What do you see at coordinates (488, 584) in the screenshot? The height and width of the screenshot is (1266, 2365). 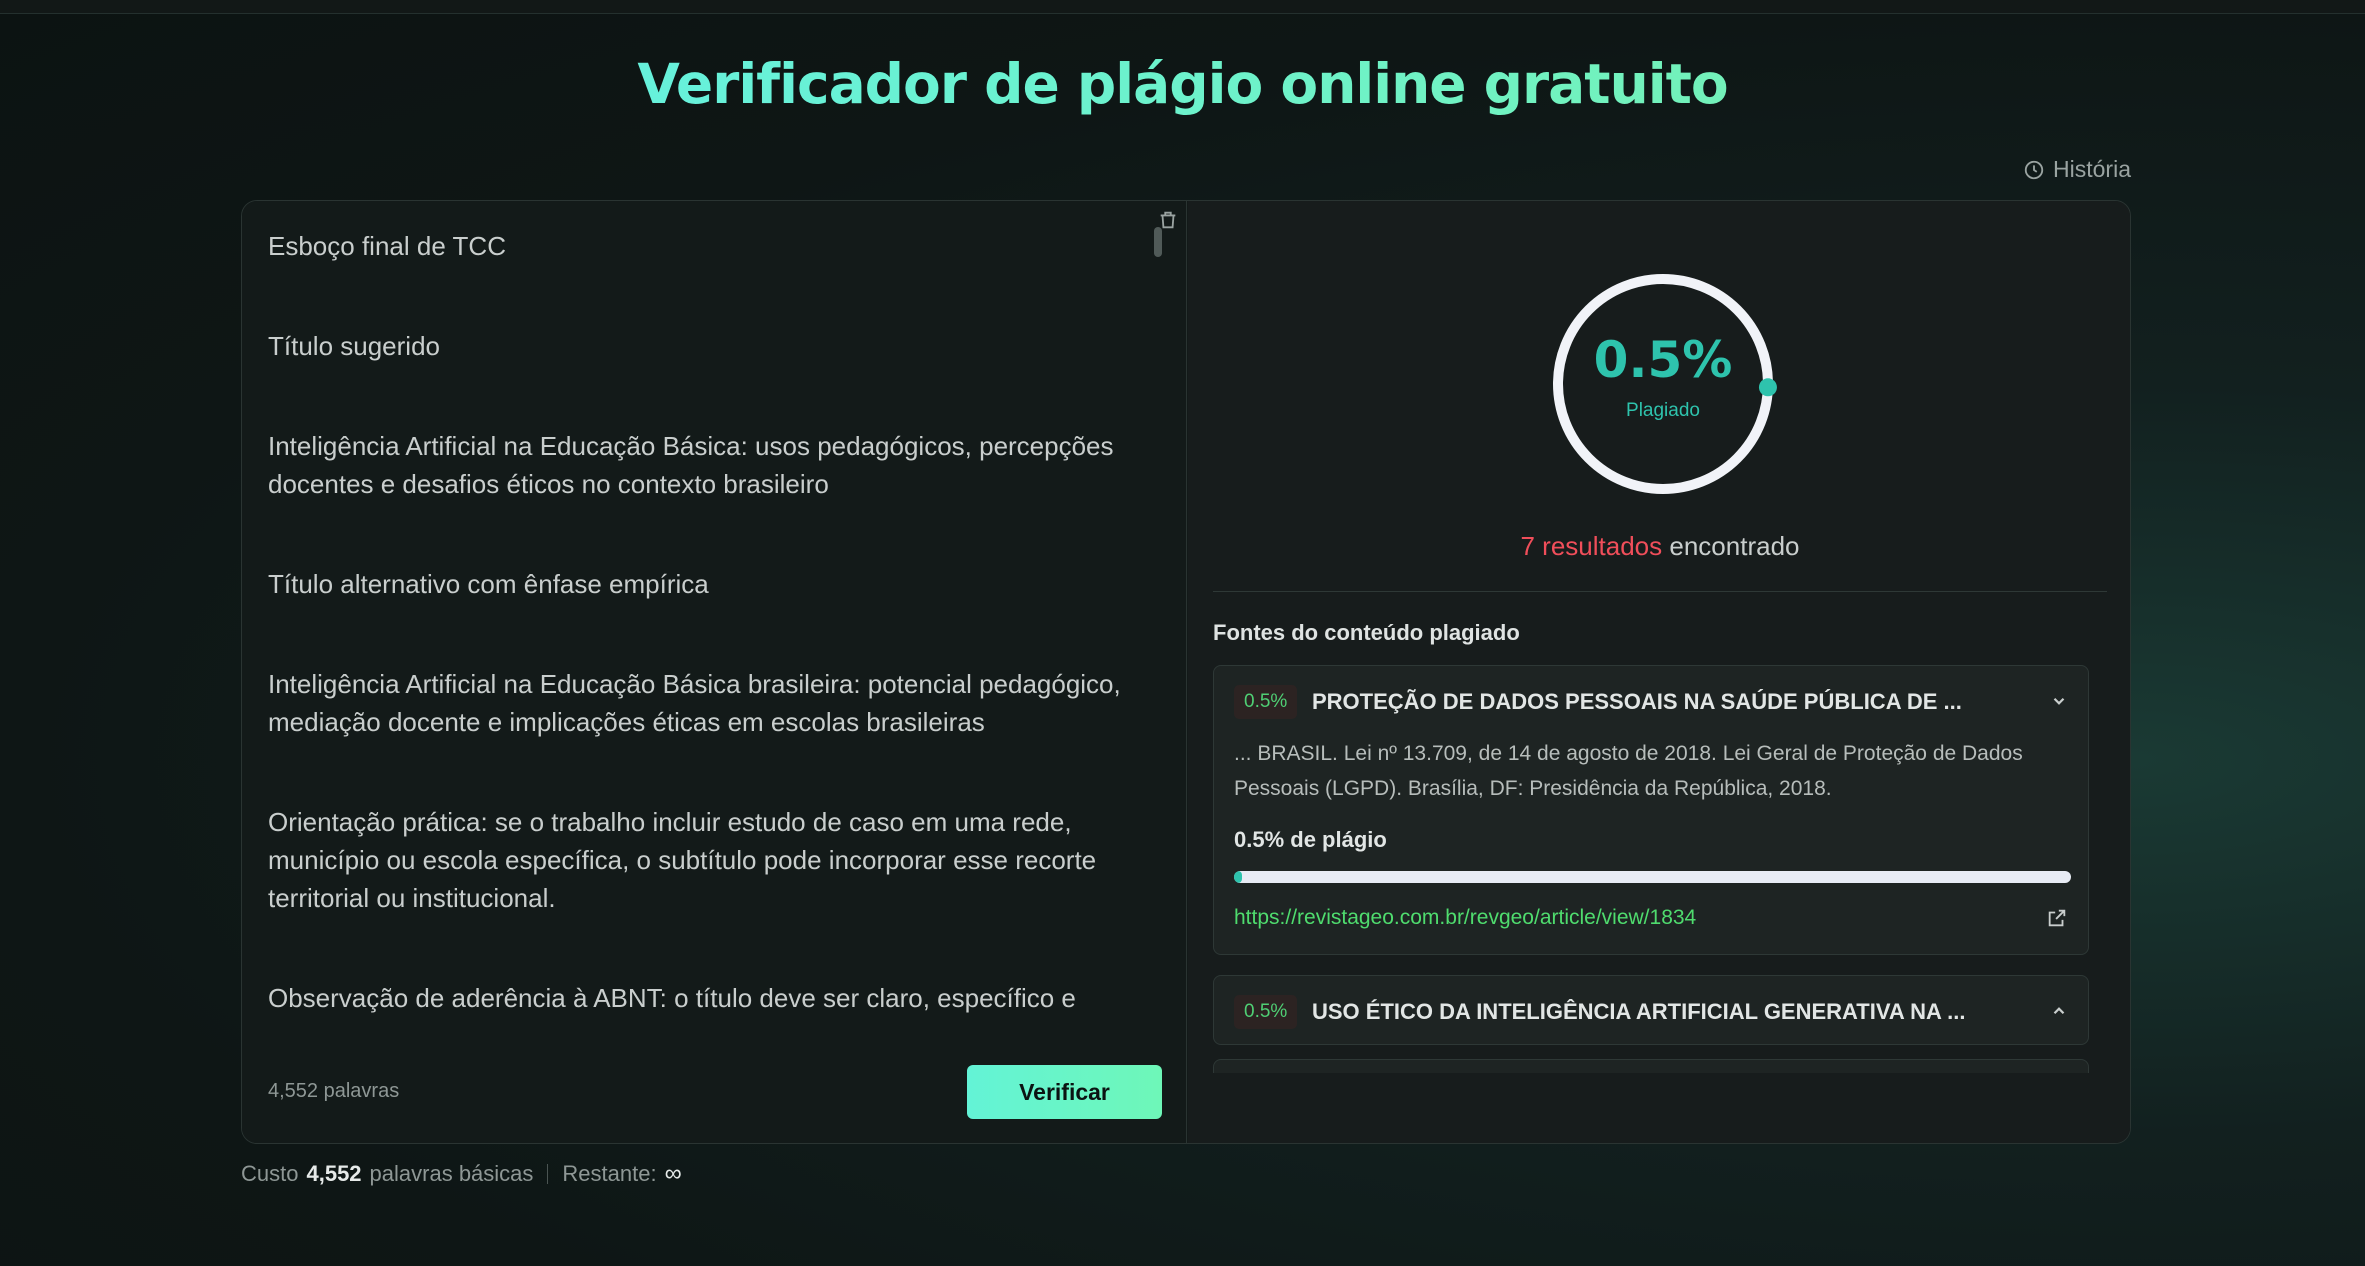 I see `editor-paragraph: Título alternativo com ênfase empírica` at bounding box center [488, 584].